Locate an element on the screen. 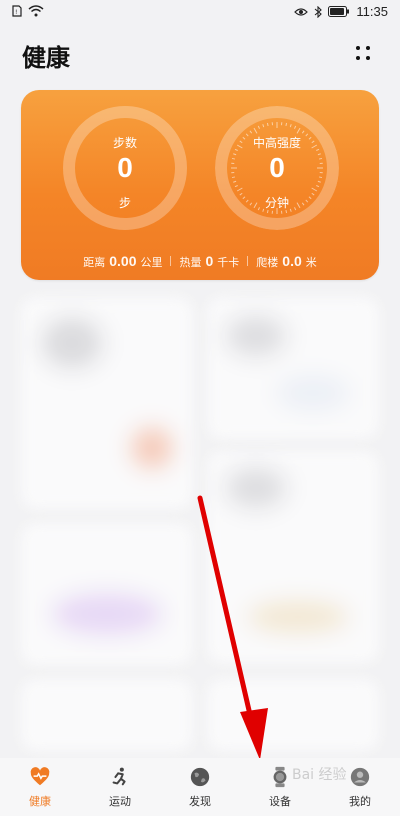 This screenshot has width=400, height=816. tab-health: 健康 is located at coordinates (40, 783).